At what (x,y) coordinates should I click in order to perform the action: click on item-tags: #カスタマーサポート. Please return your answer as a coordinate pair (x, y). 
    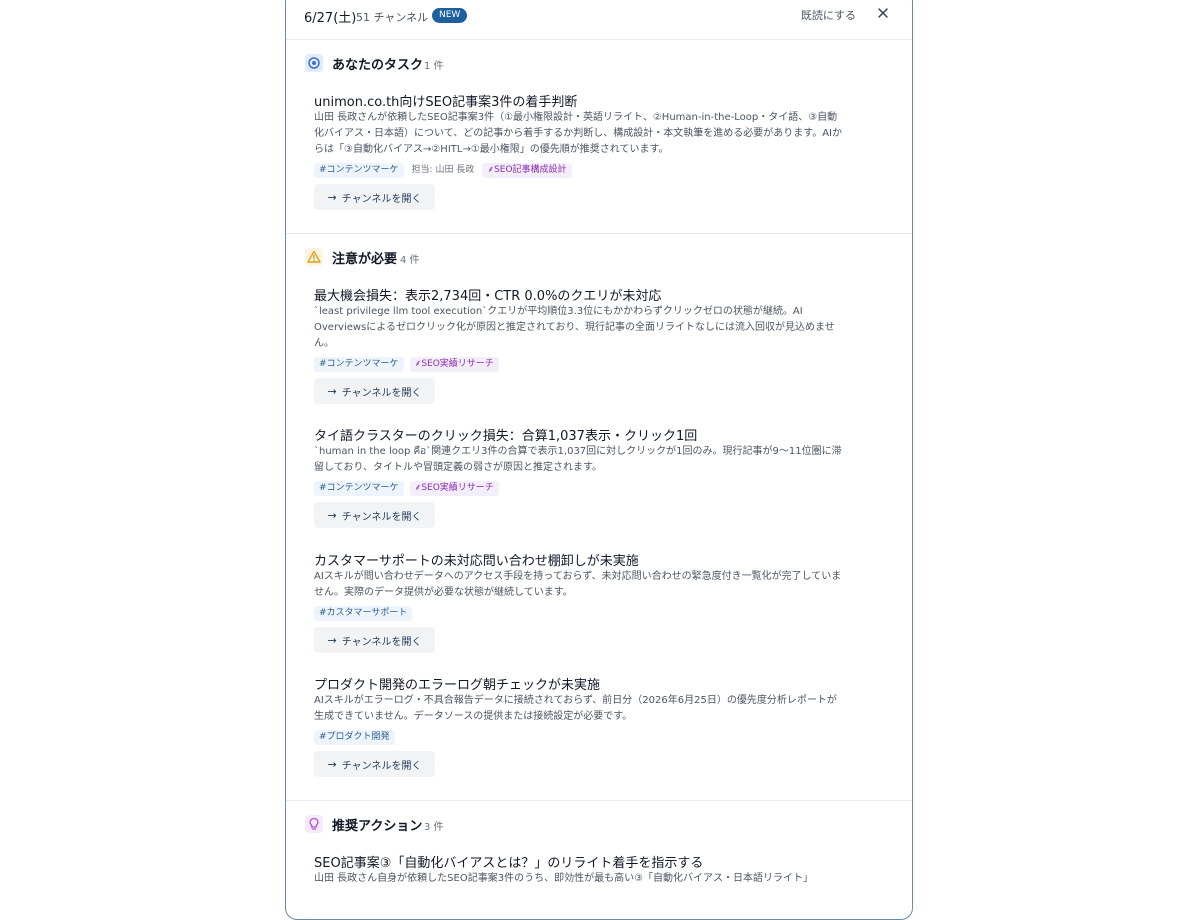
    Looking at the image, I should click on (363, 613).